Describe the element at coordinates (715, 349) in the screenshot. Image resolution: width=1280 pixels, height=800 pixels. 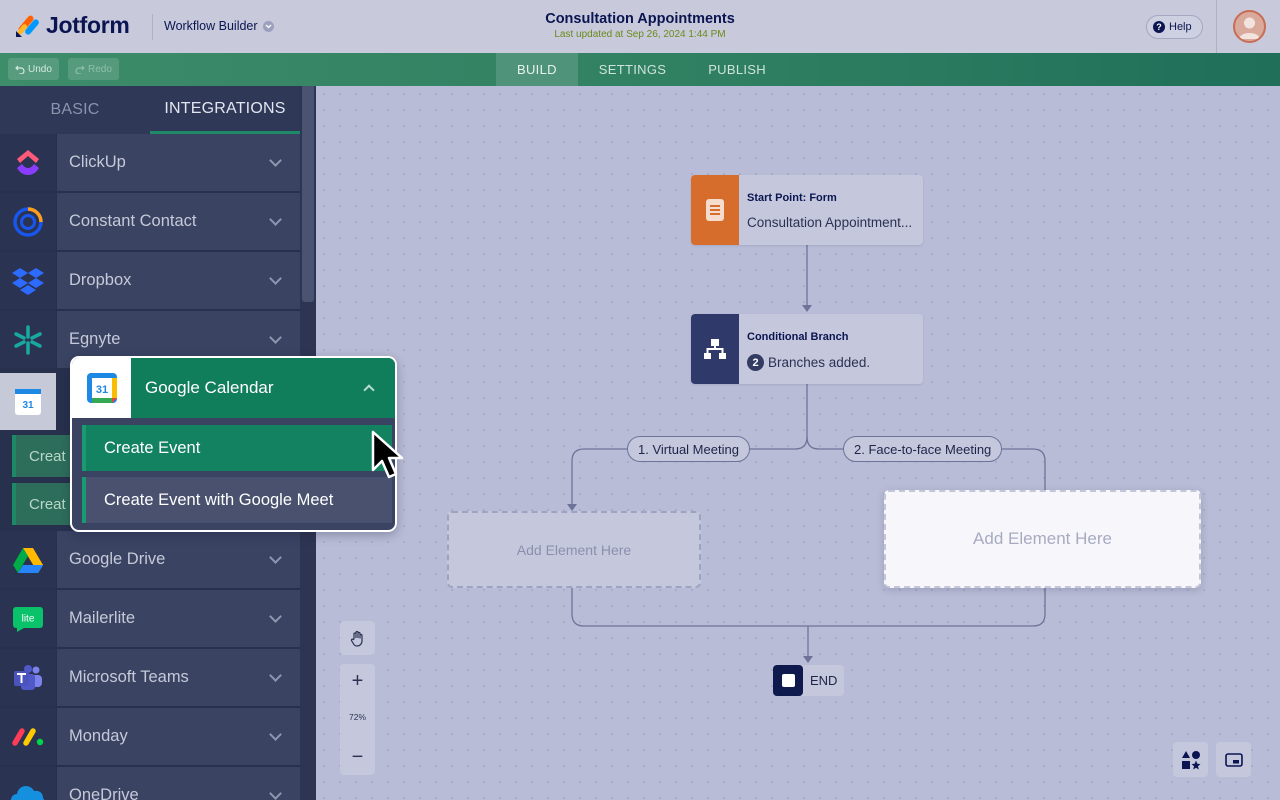
I see `branch-icon` at that location.